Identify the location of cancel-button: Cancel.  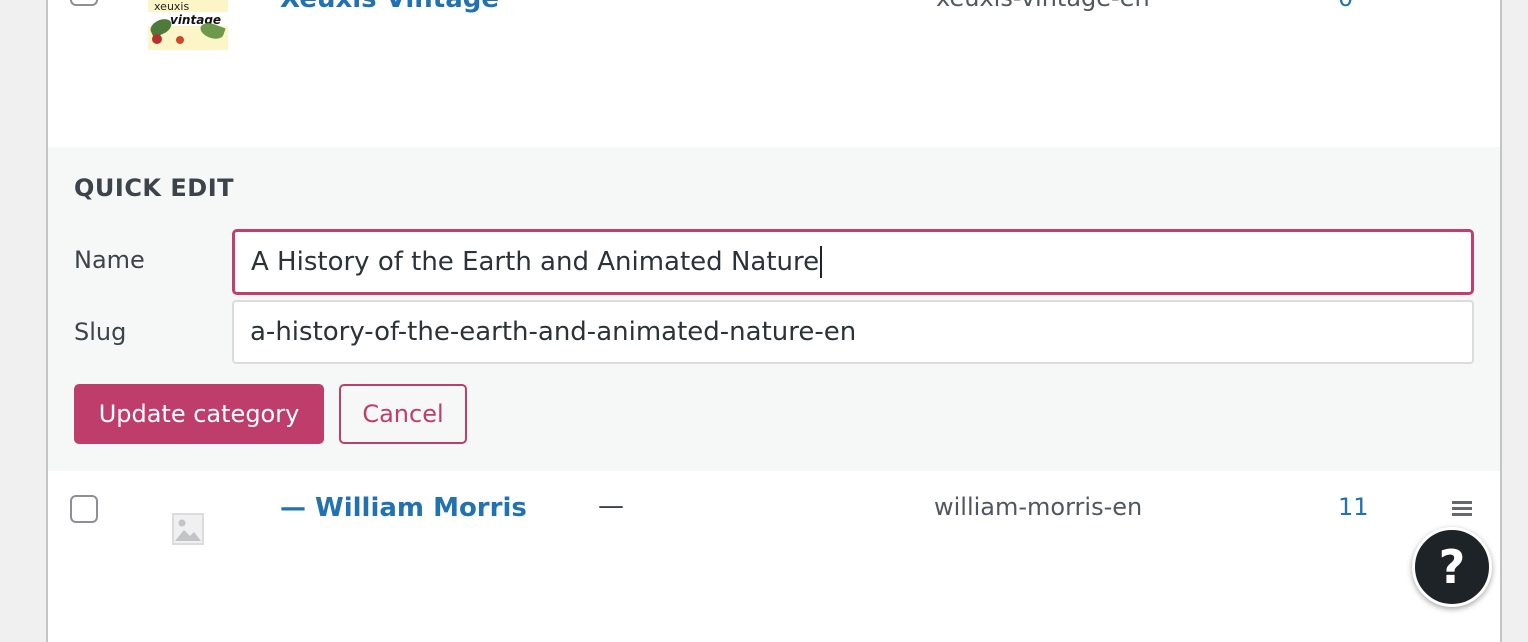
(403, 414).